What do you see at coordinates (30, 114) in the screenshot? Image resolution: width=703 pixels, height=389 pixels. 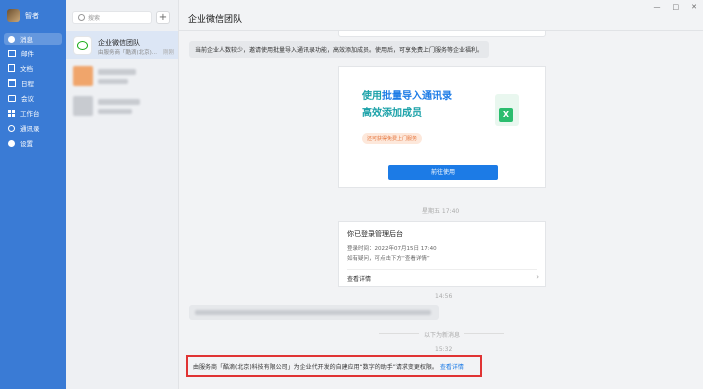 I see `rail-label: 工作台` at bounding box center [30, 114].